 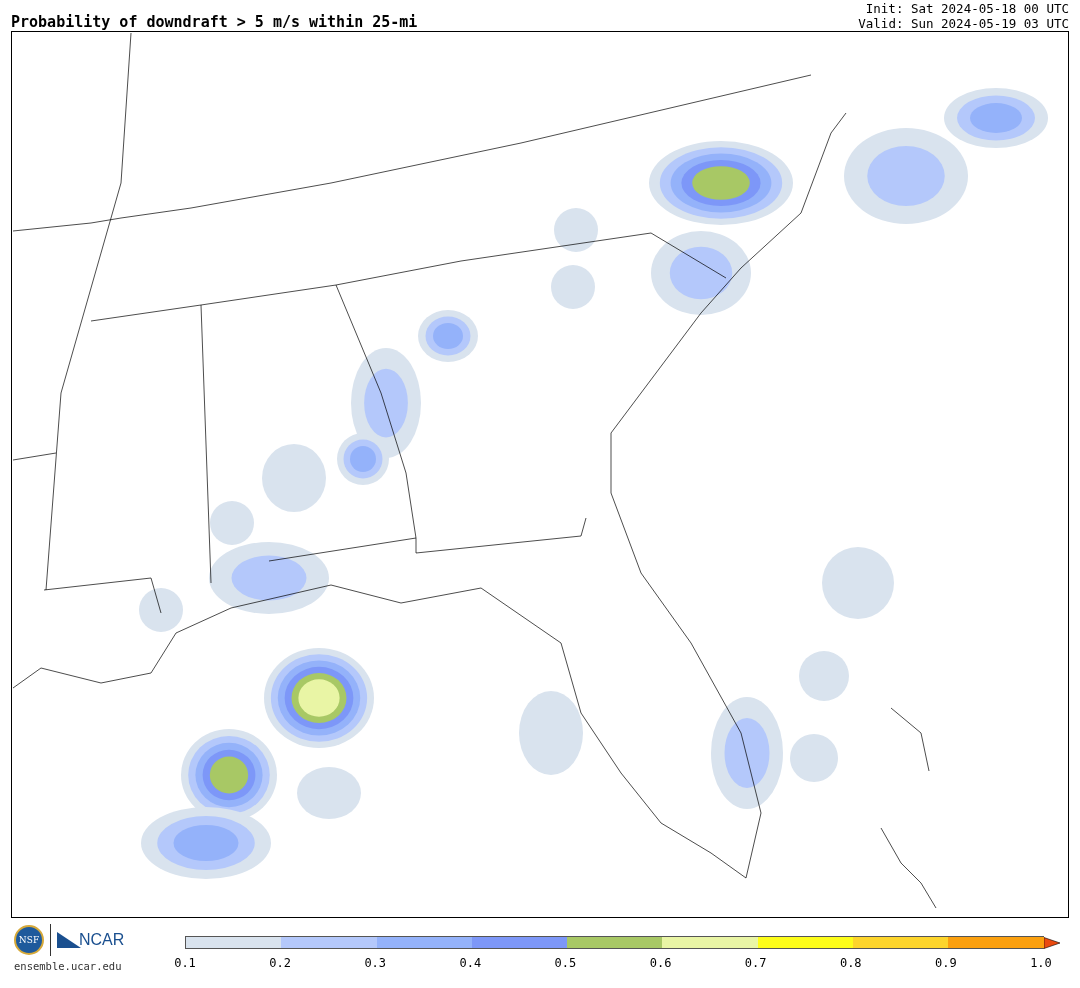 What do you see at coordinates (1041, 963) in the screenshot?
I see `colorbar-tick-label: 1.0` at bounding box center [1041, 963].